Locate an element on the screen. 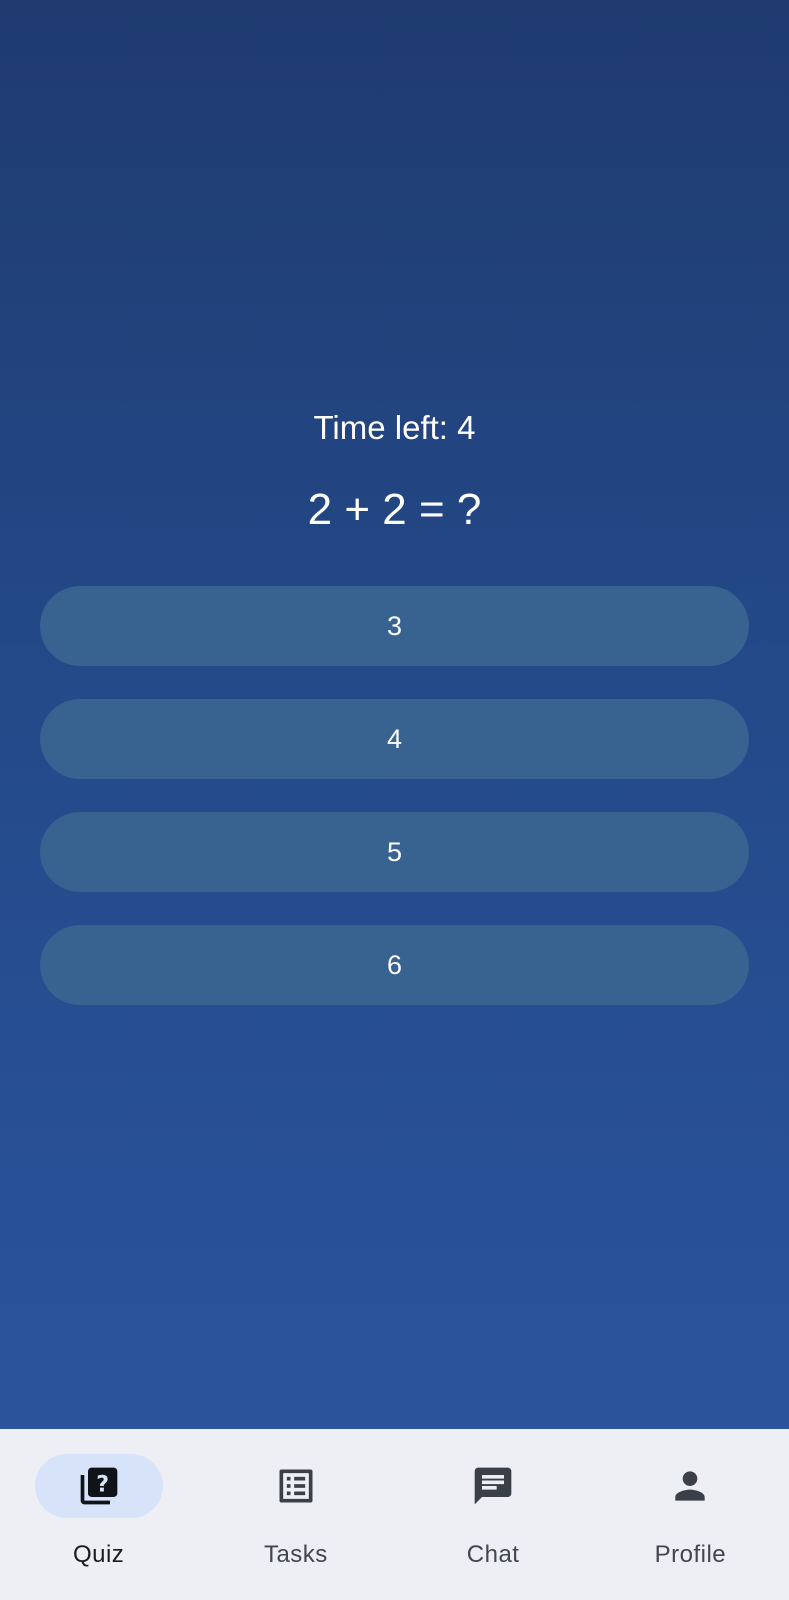  nav-item-tasks: Tasks is located at coordinates (295, 1514).